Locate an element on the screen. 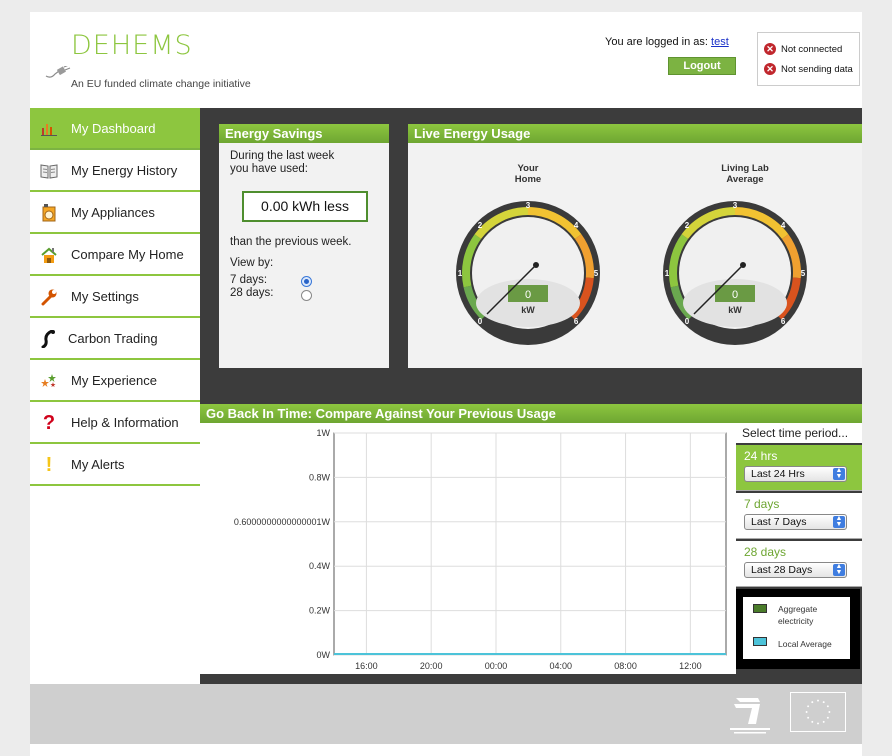  gauge-title-line: Living Lab is located at coordinates (745, 168).